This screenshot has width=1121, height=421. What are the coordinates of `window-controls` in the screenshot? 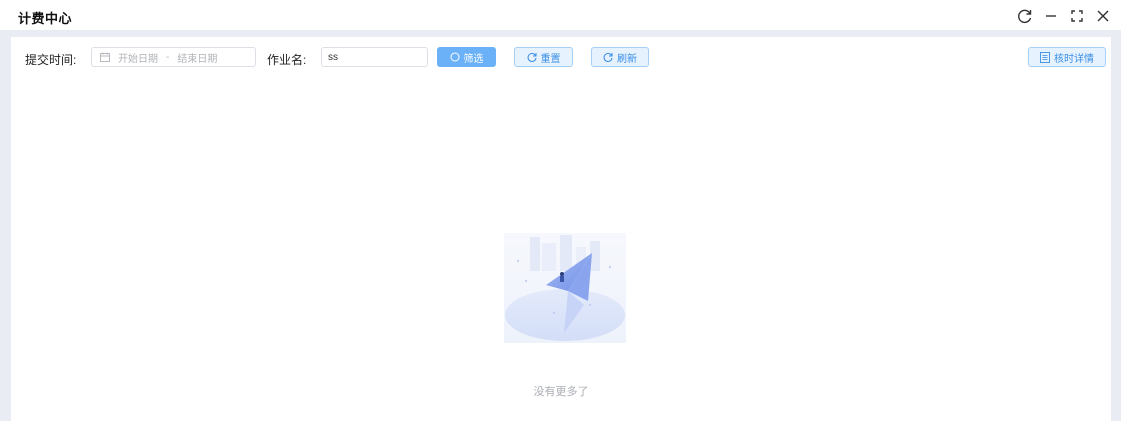 It's located at (1063, 16).